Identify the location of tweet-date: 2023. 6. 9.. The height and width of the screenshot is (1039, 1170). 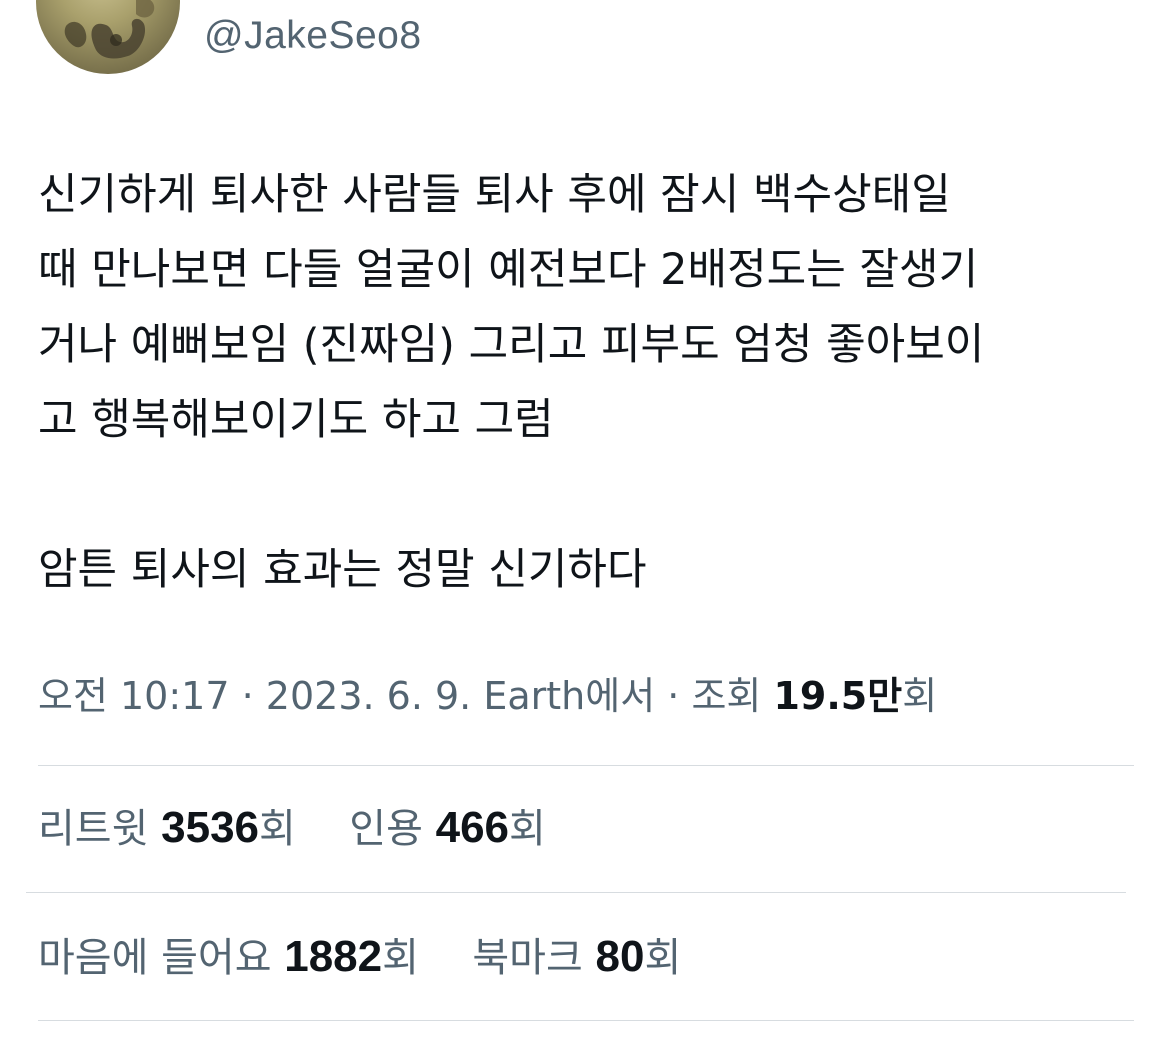
(368, 696).